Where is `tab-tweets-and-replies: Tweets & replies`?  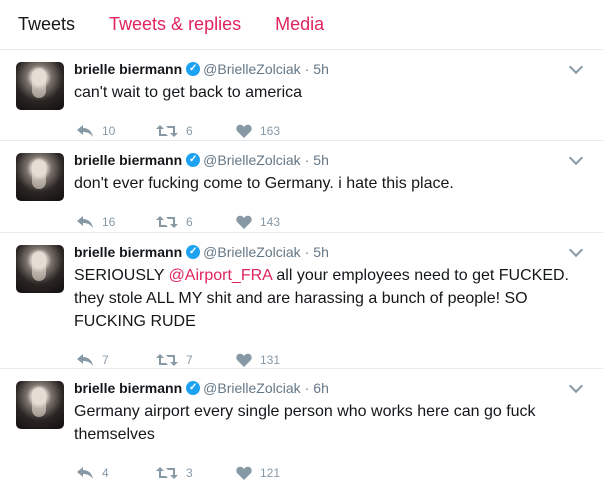 tab-tweets-and-replies: Tweets & replies is located at coordinates (175, 24).